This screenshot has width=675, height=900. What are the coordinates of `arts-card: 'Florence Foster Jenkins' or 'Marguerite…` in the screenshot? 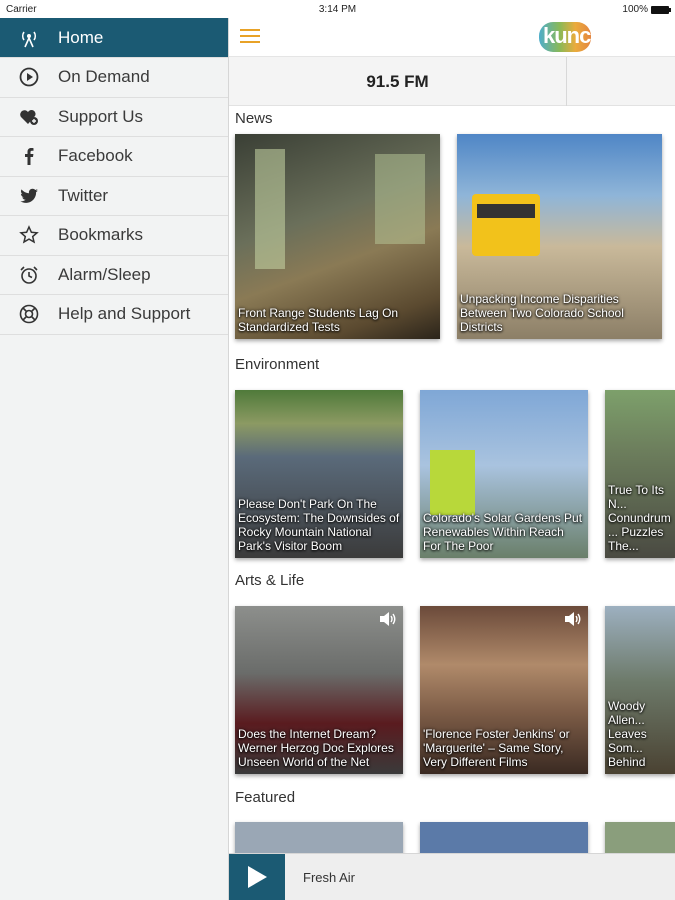 It's located at (504, 690).